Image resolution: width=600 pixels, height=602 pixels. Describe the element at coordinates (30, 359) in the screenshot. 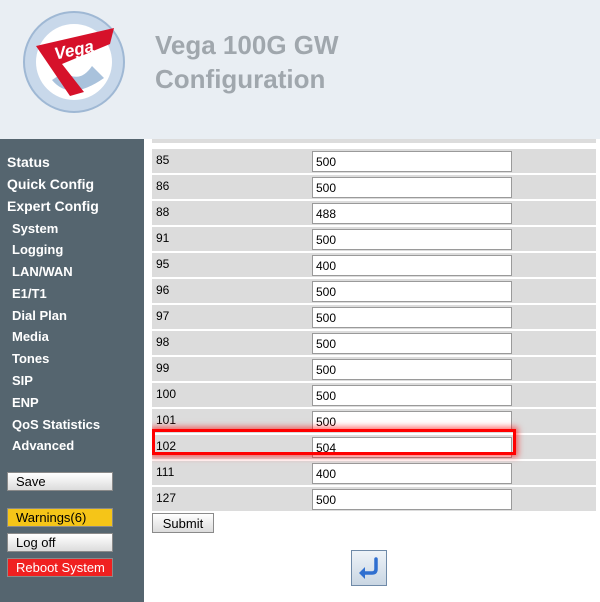

I see `nav-tones: Tones` at that location.